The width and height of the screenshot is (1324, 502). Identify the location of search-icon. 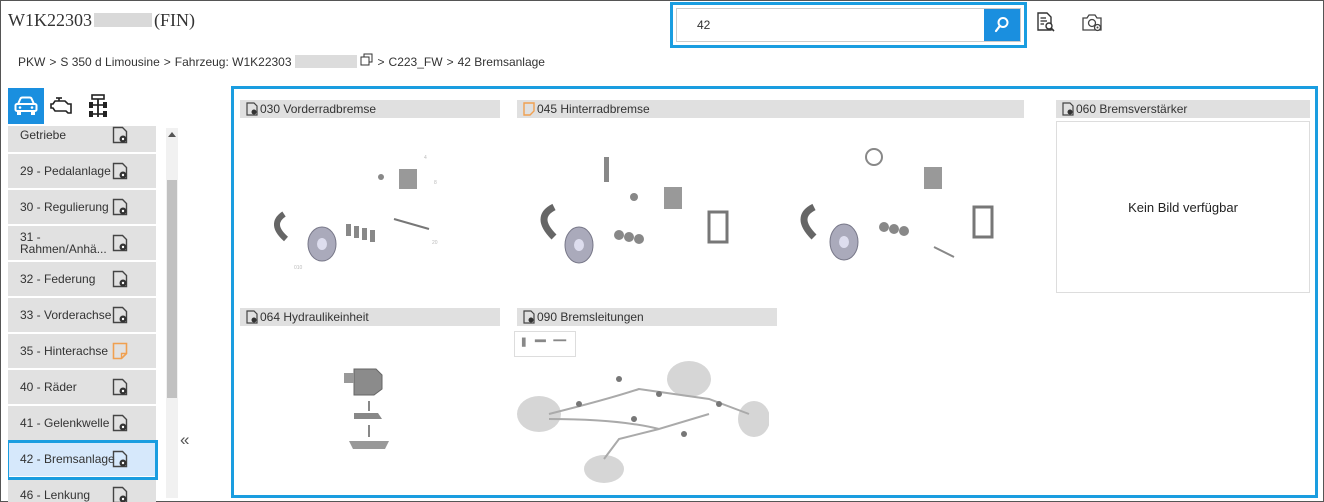
(1001, 25).